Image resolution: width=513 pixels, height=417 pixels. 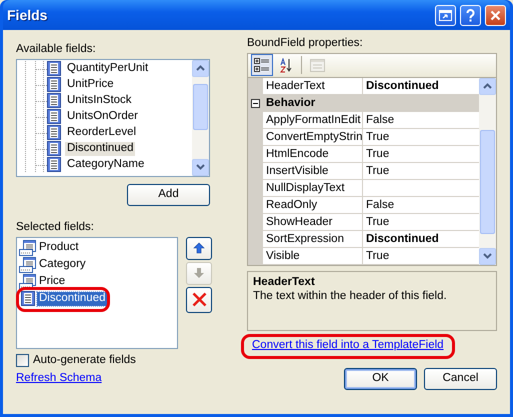 I want to click on delete-button, so click(x=199, y=299).